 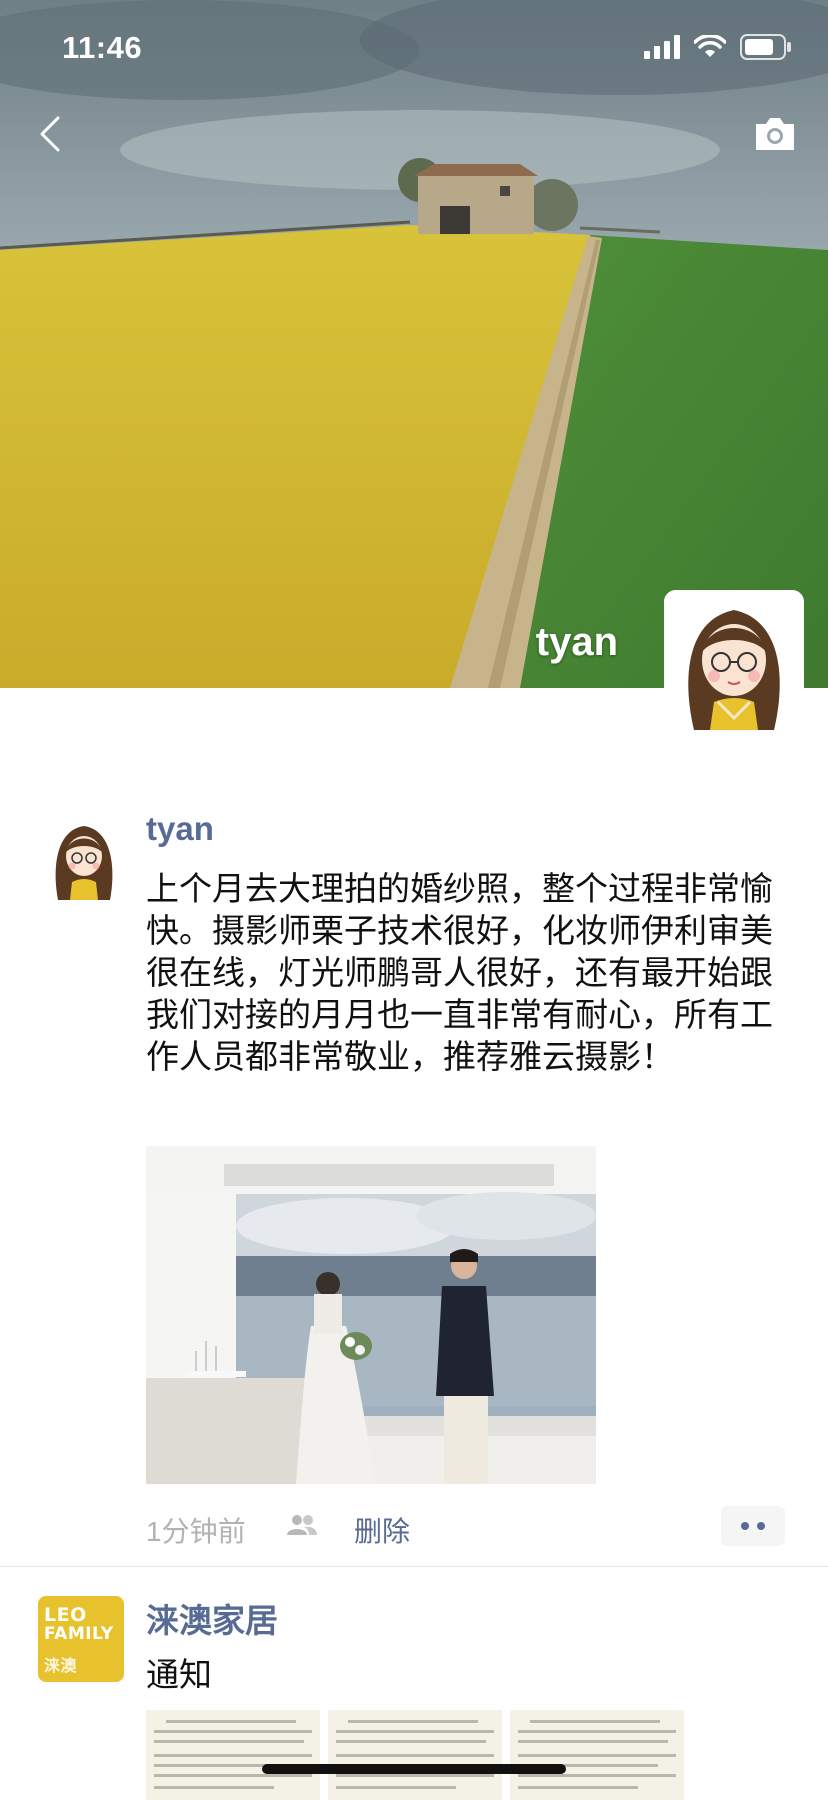 I want to click on post-divider, so click(x=414, y=1566).